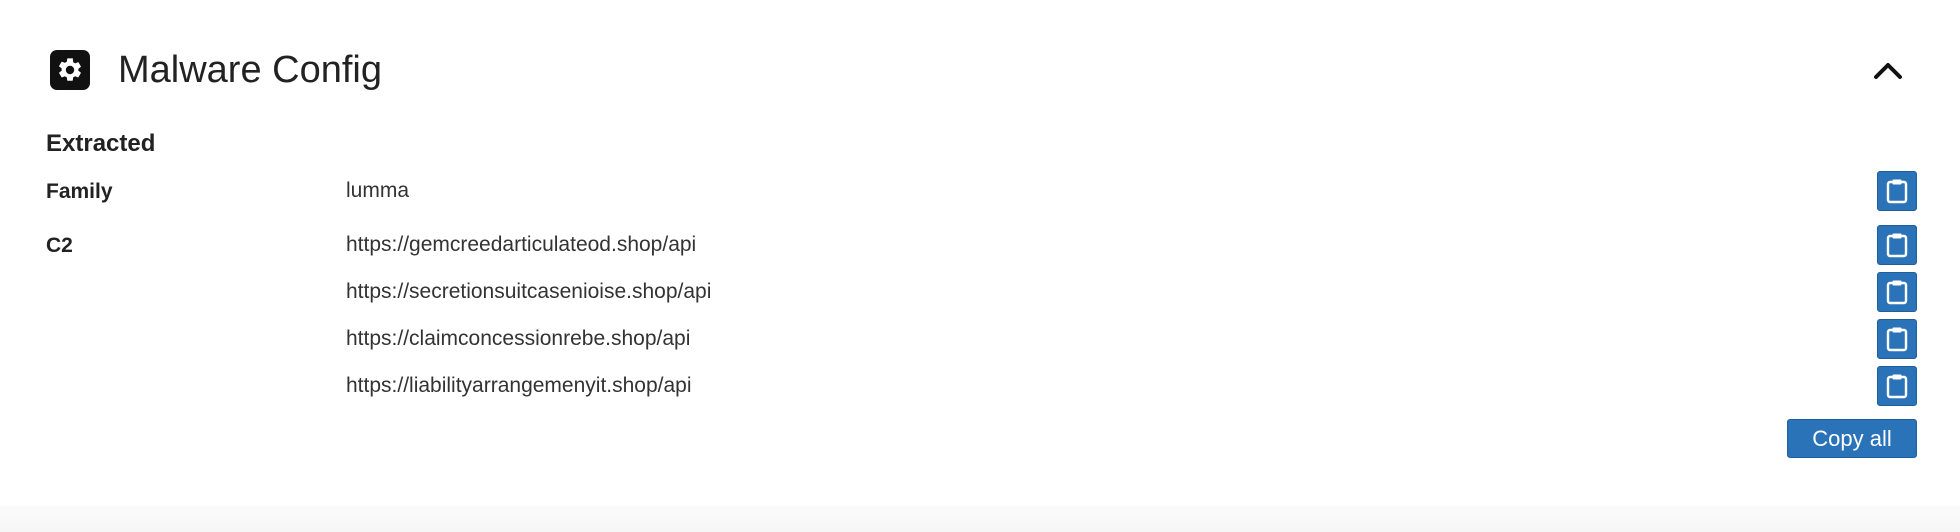 Image resolution: width=1960 pixels, height=532 pixels. What do you see at coordinates (521, 244) in the screenshot?
I see `c2-value: https://gemcreedarticulateod.shop/api` at bounding box center [521, 244].